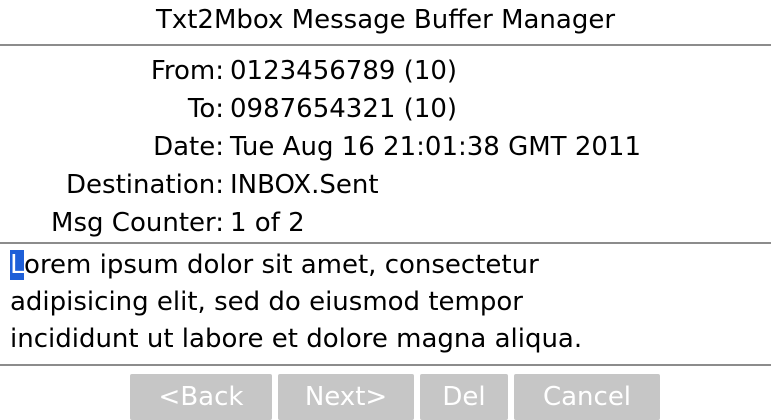 The width and height of the screenshot is (771, 420). I want to click on next-button: Next>, so click(346, 397).